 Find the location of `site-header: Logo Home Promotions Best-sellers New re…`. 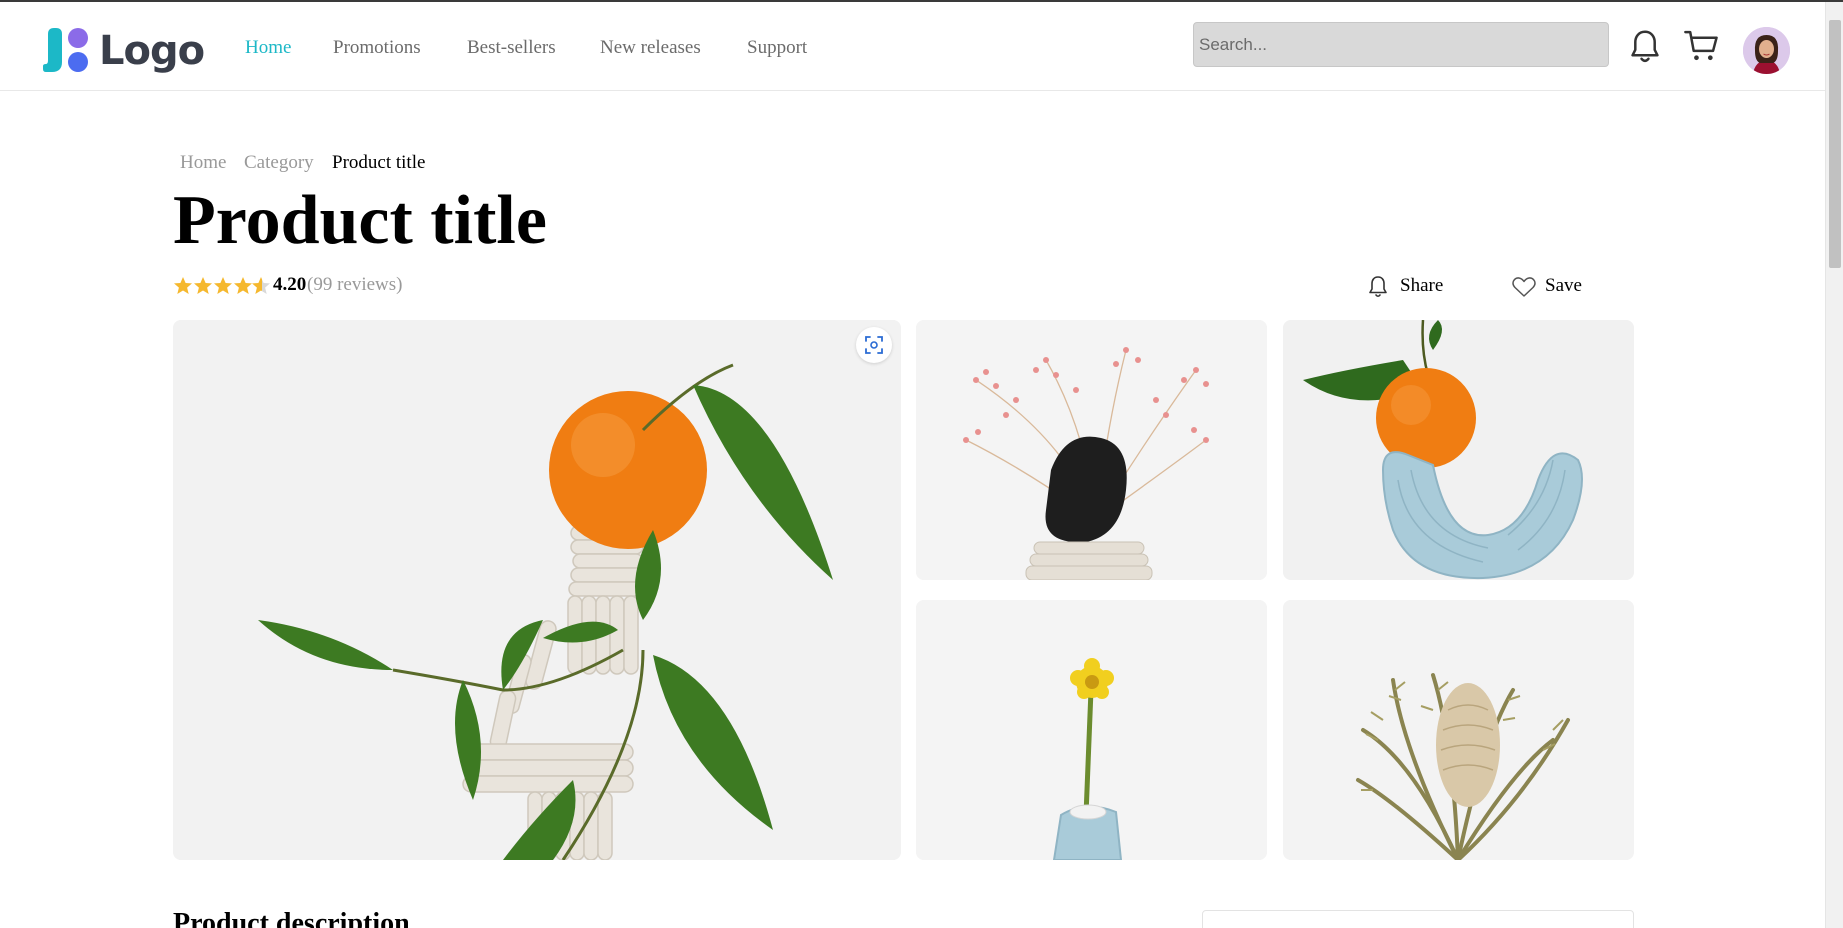

site-header: Logo Home Promotions Best-sellers New re… is located at coordinates (912, 46).